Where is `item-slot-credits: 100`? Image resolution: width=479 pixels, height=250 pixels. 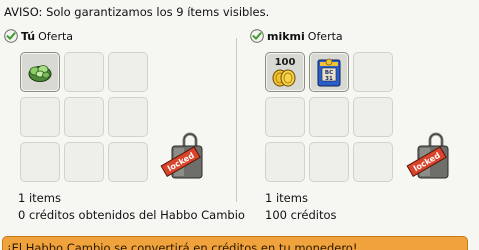 item-slot-credits: 100 is located at coordinates (285, 72).